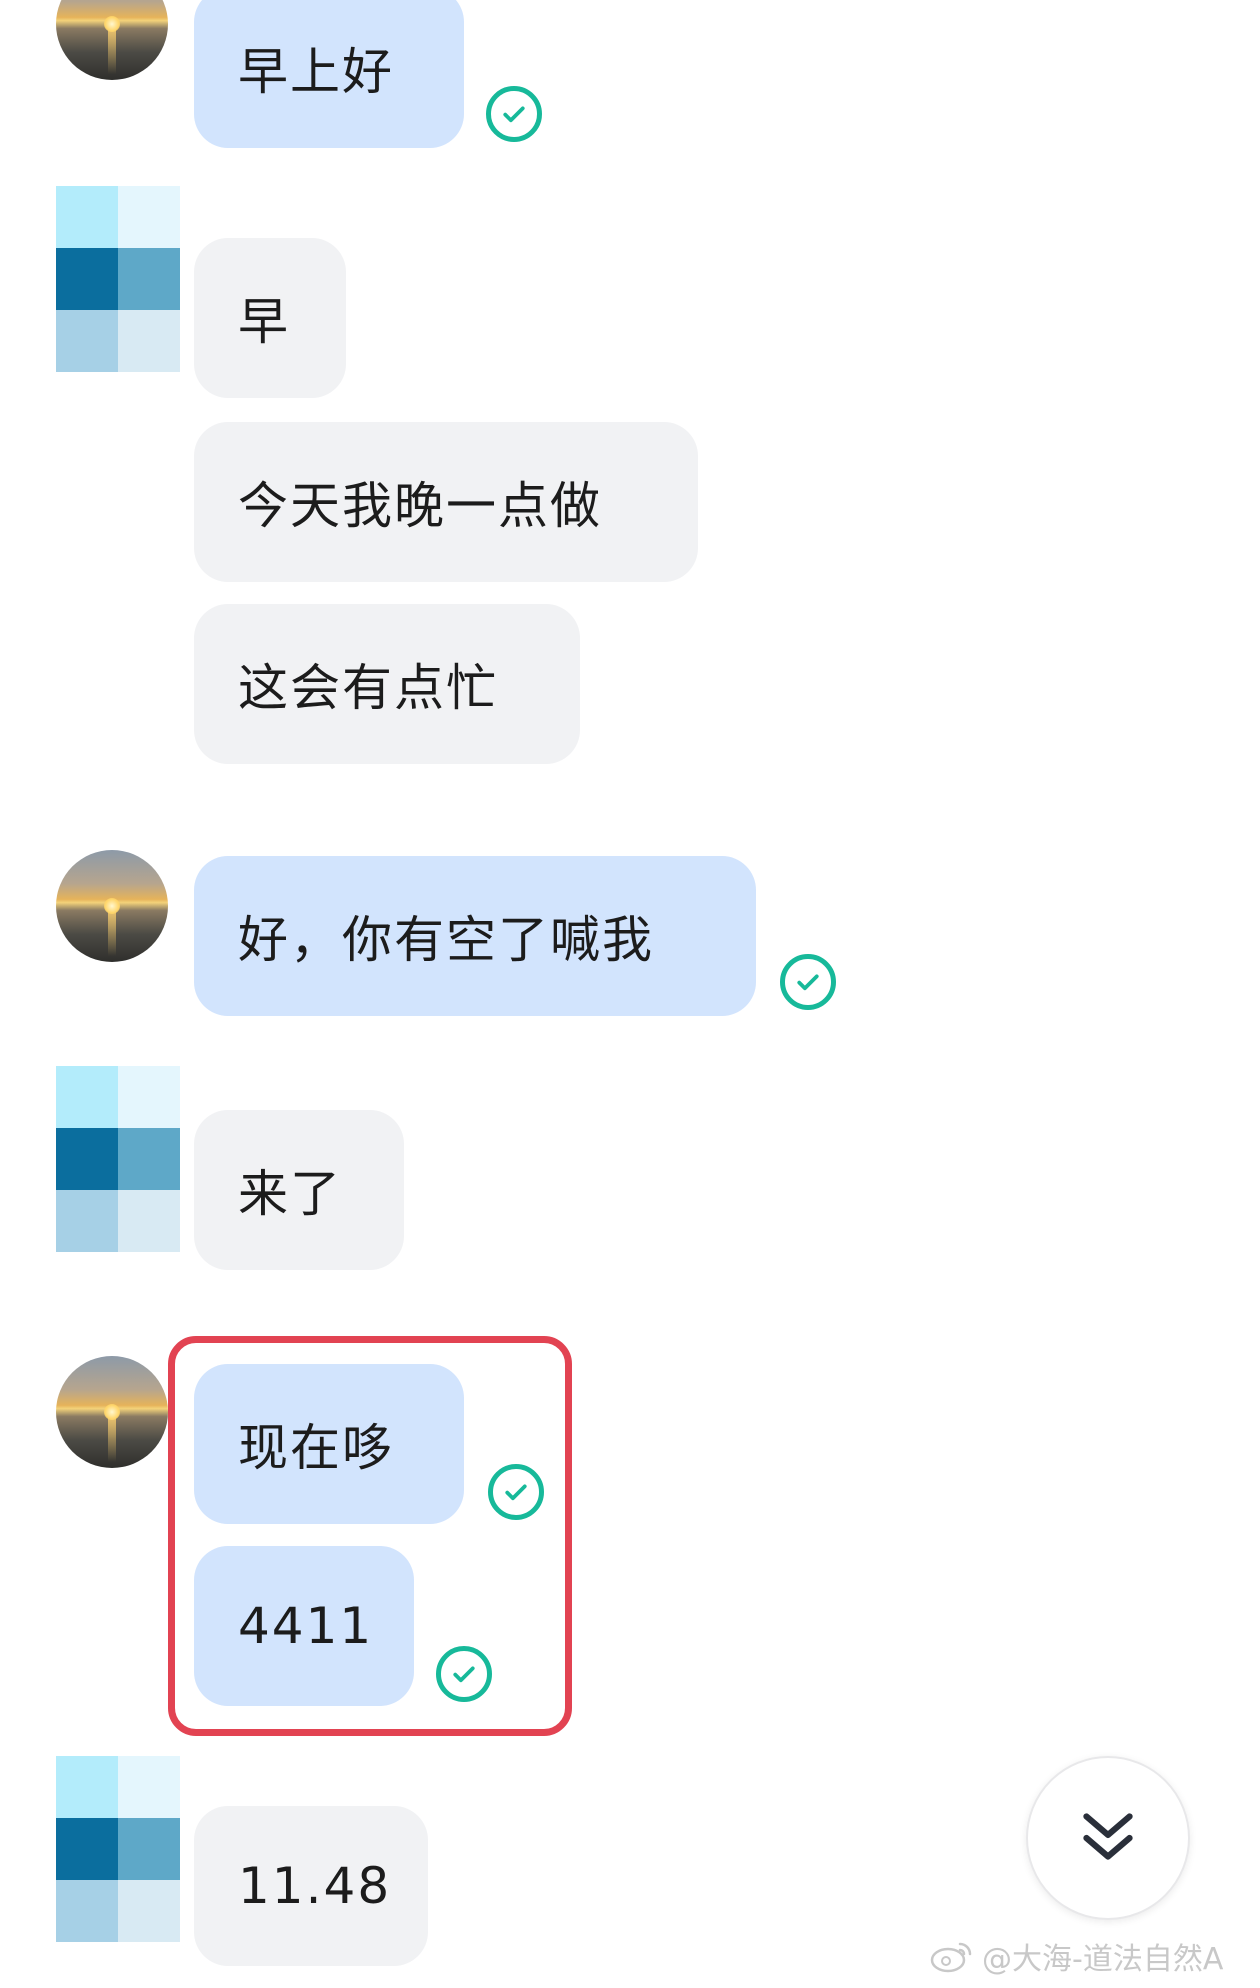  I want to click on message-bubble-sent: 好，你有空了喊我, so click(475, 936).